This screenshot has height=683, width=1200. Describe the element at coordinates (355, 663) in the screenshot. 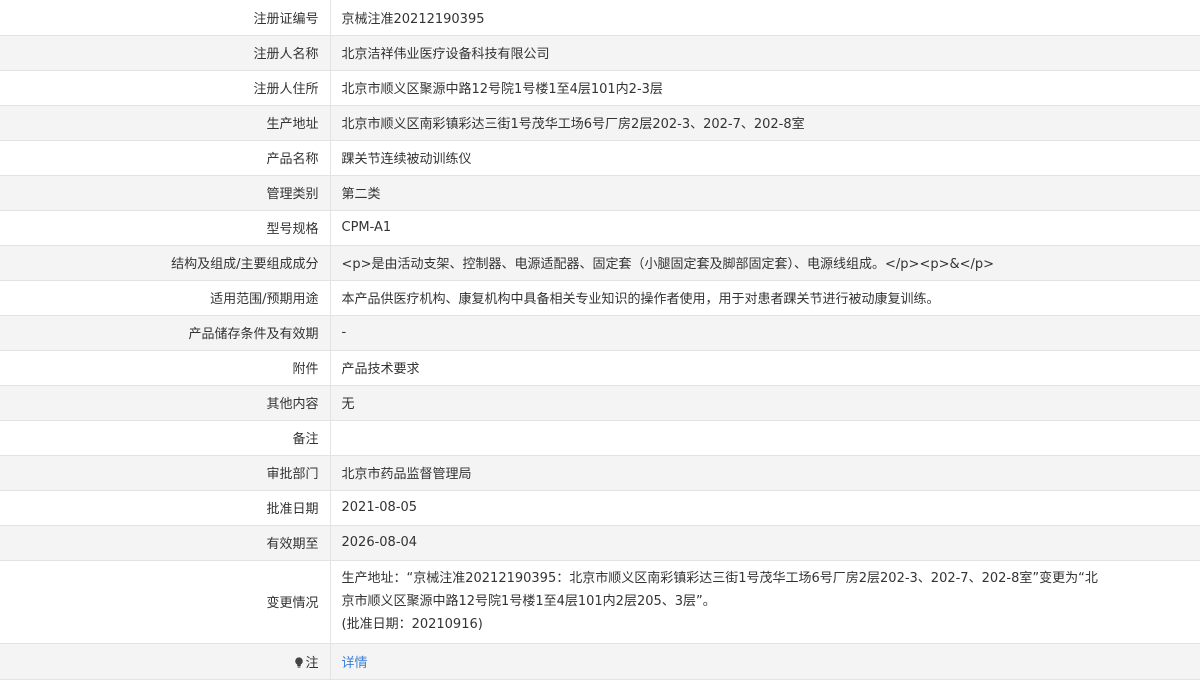

I see `details-link: 详情` at that location.